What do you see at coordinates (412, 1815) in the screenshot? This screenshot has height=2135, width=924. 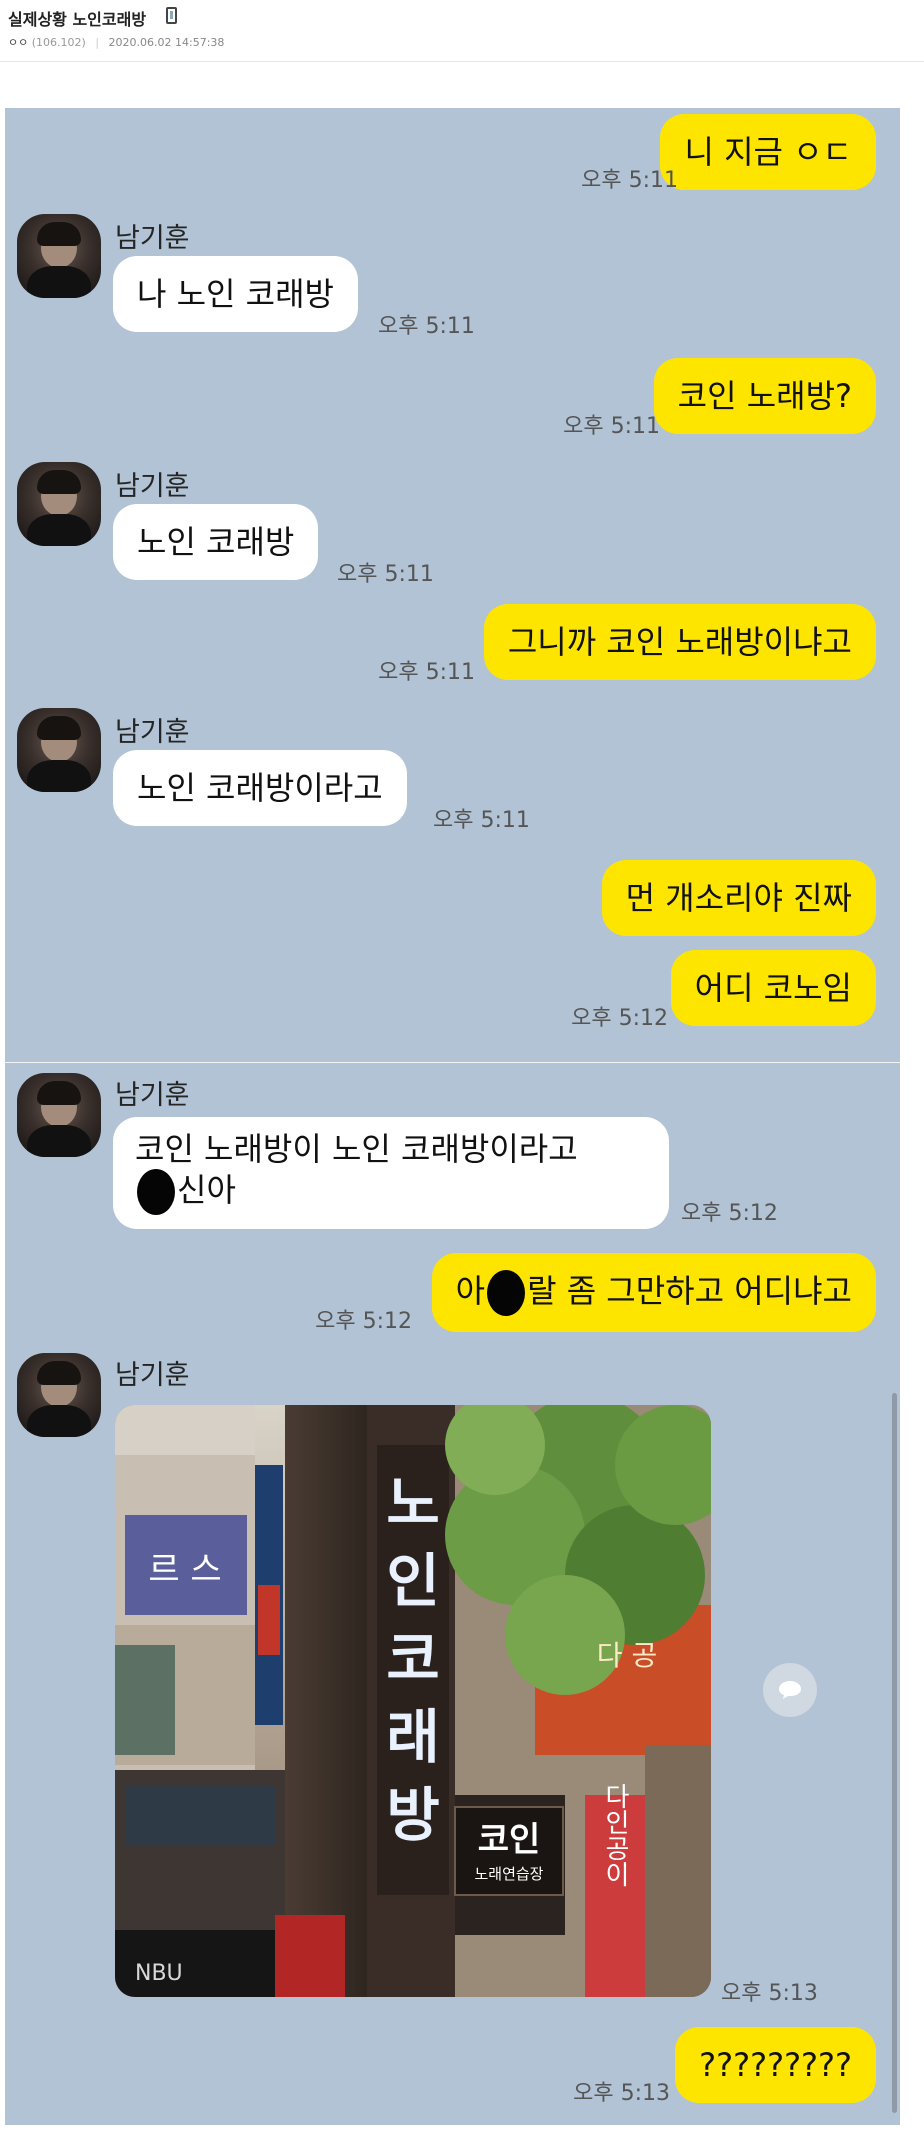 I see `neon-sign-char-5: 방` at bounding box center [412, 1815].